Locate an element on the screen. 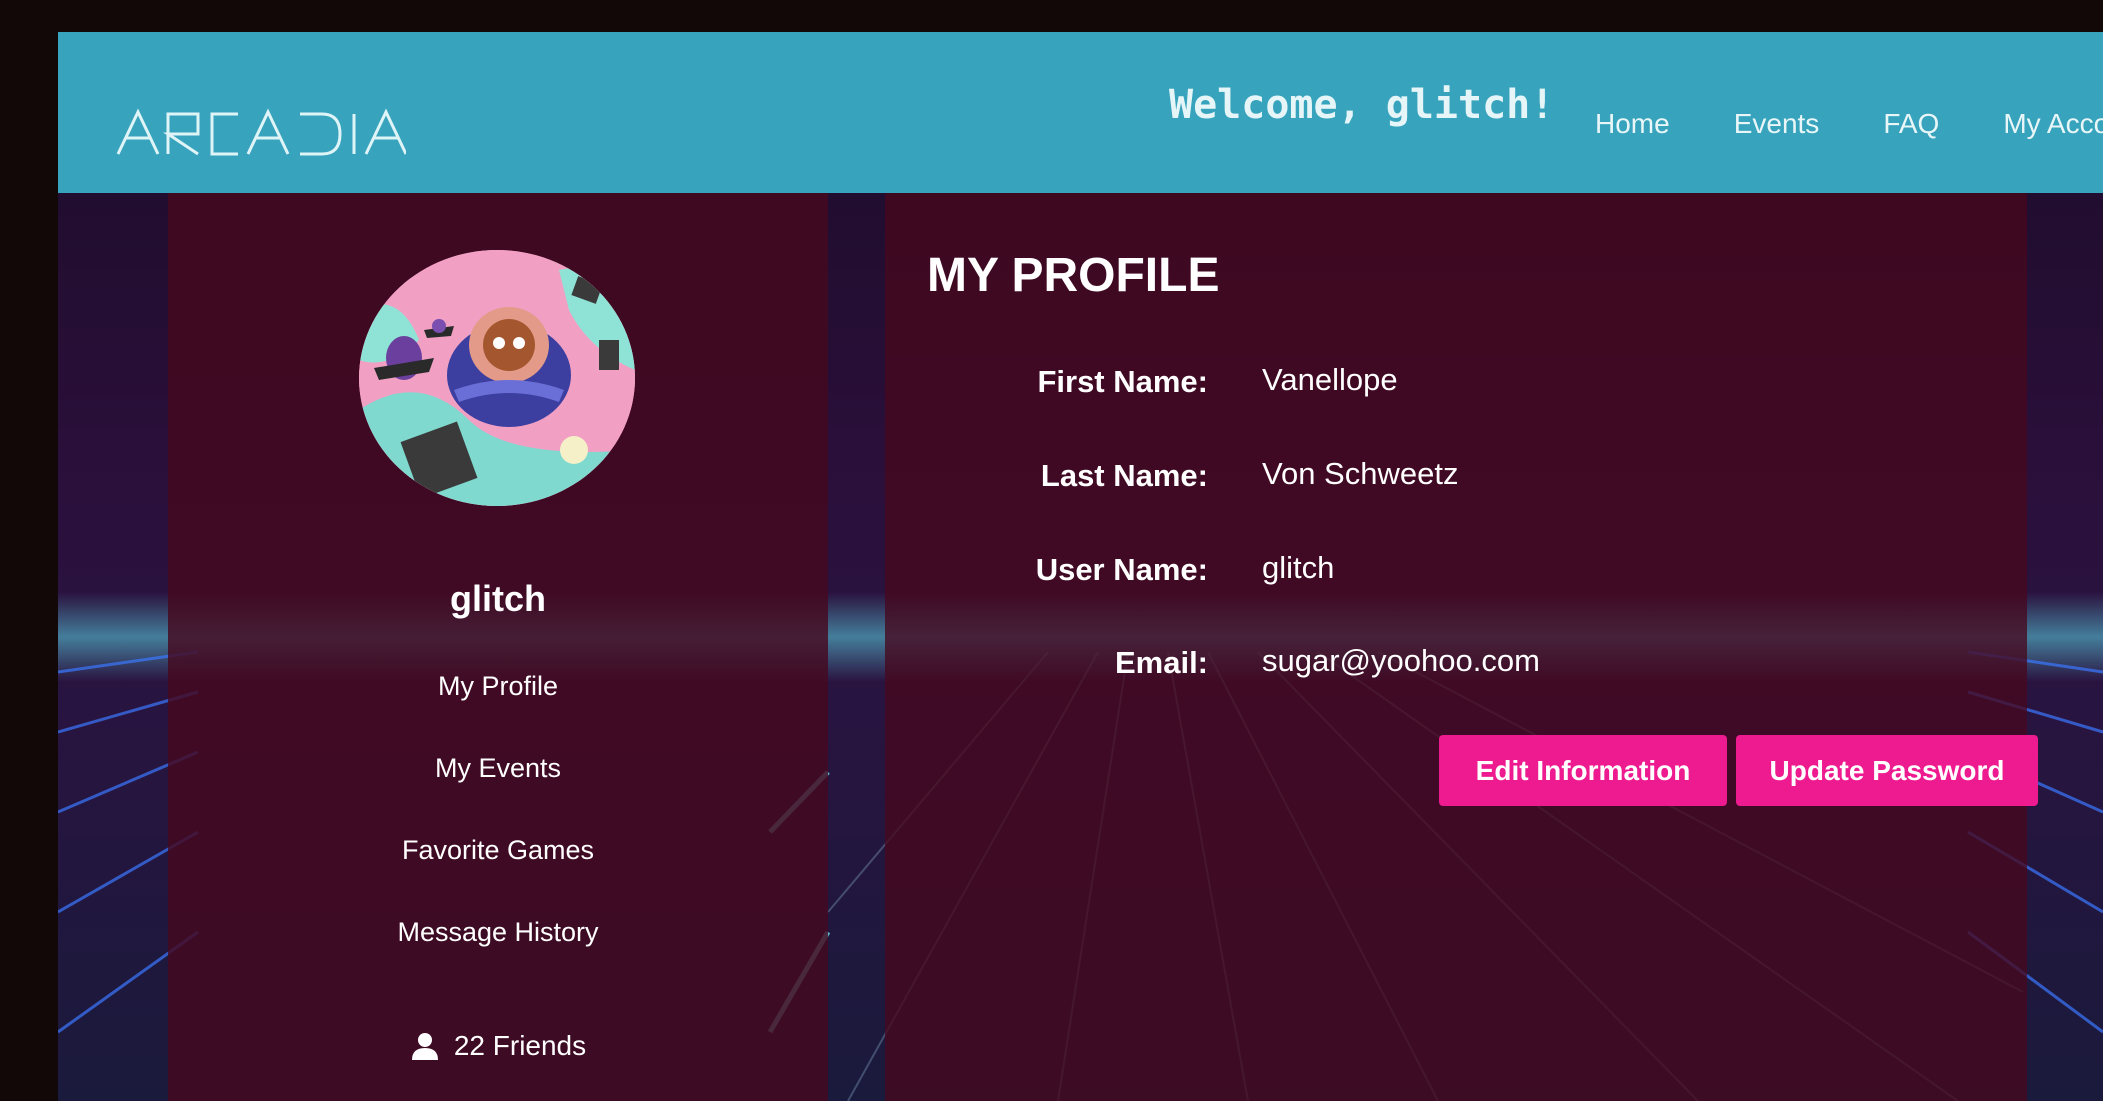 This screenshot has width=2103, height=1101. nav-events: Events is located at coordinates (1777, 124).